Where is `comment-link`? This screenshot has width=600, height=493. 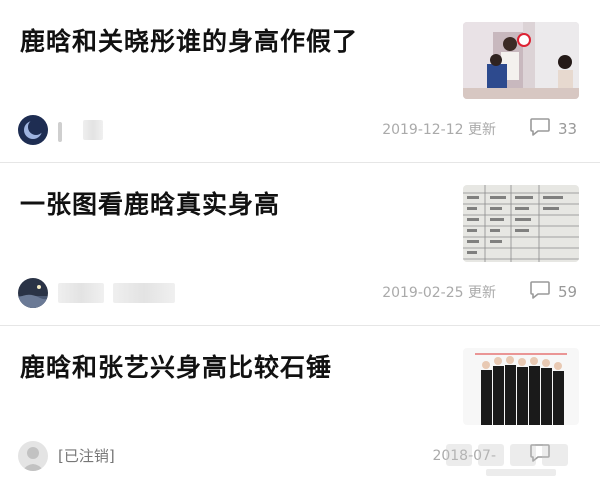
comment-link is located at coordinates (543, 455).